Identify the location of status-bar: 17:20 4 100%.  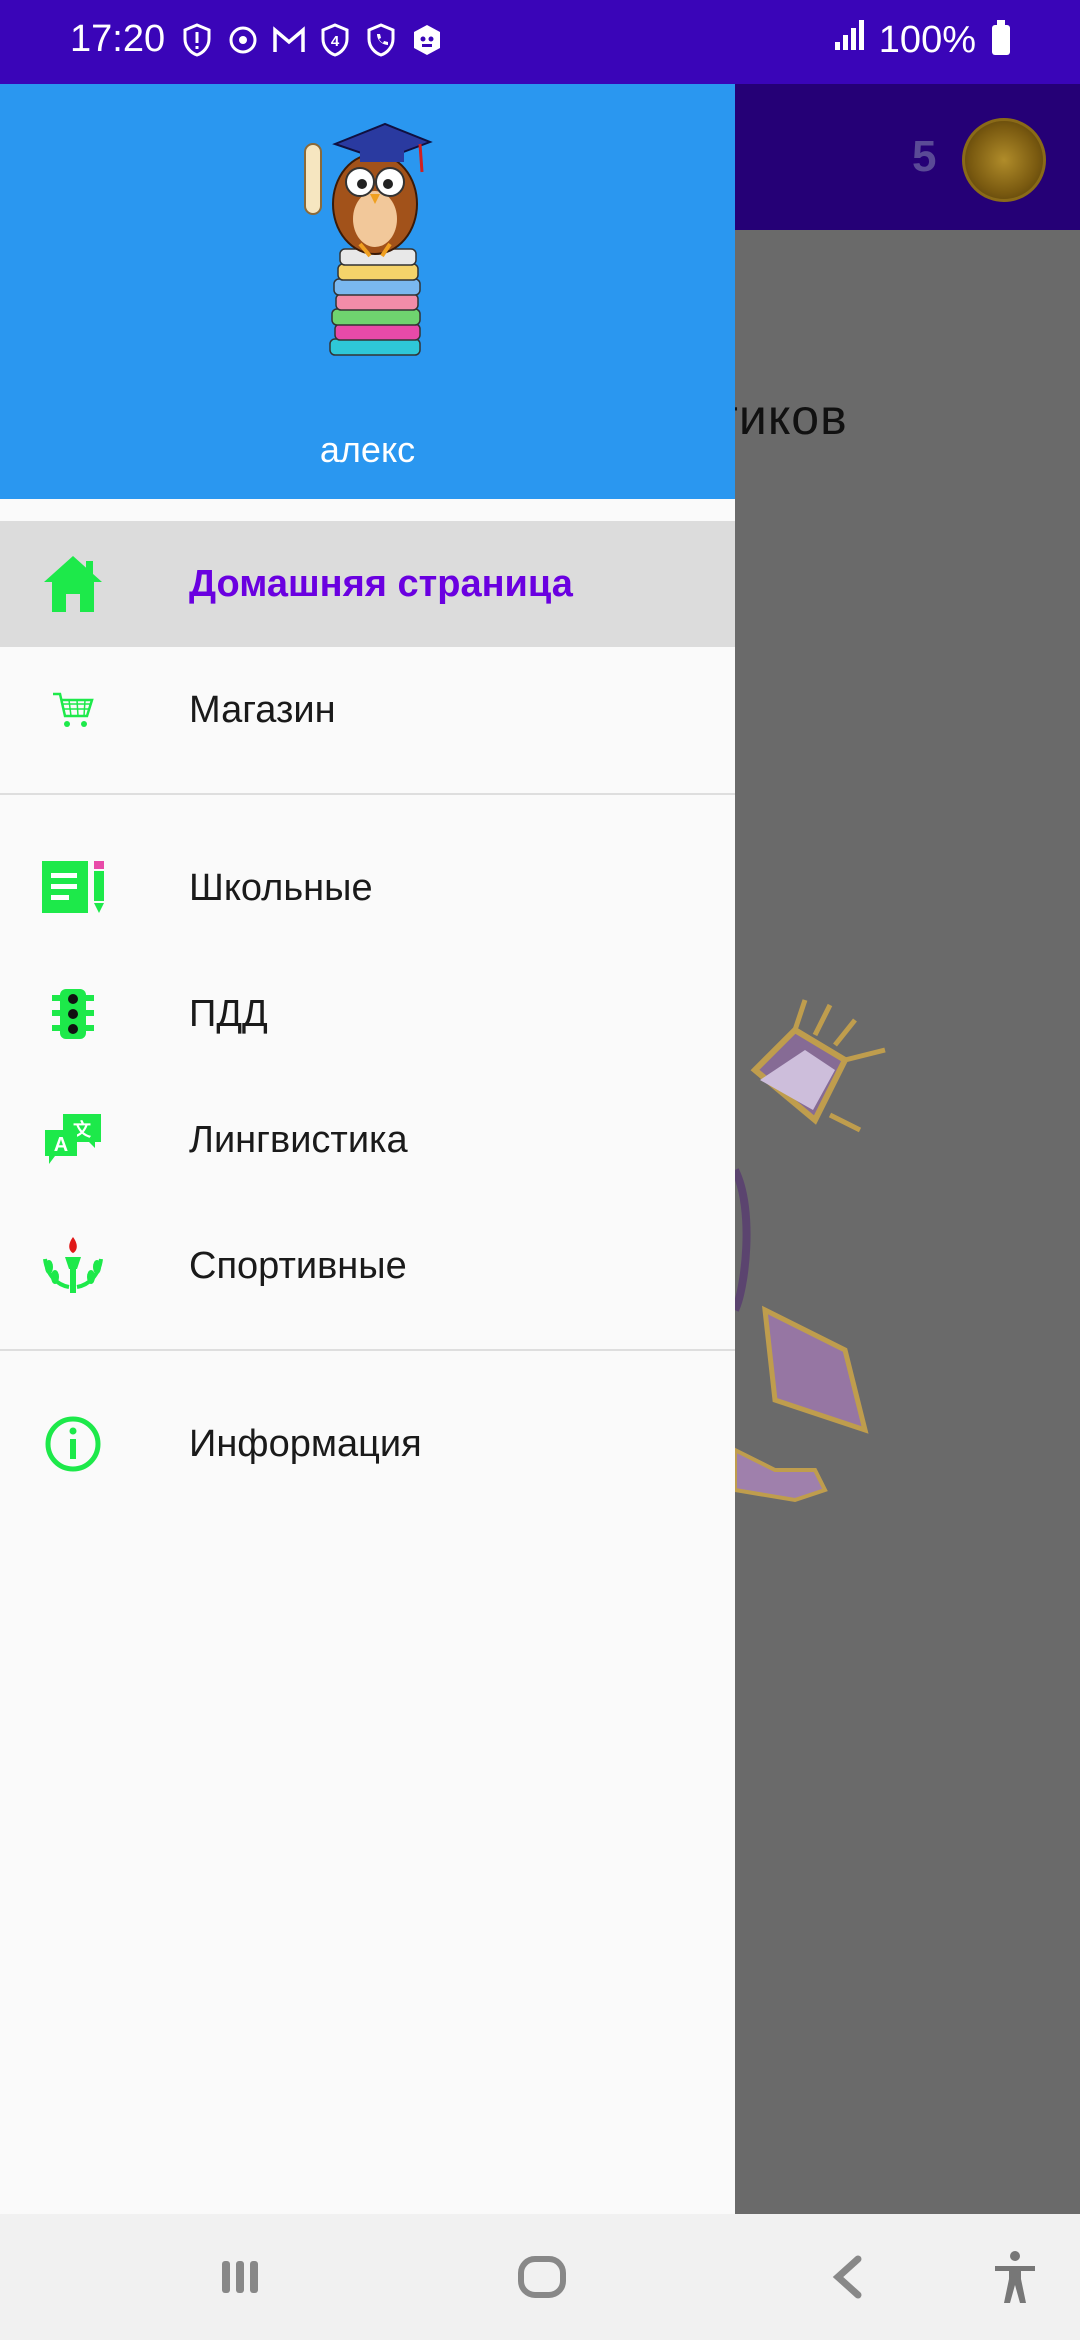
(540, 42).